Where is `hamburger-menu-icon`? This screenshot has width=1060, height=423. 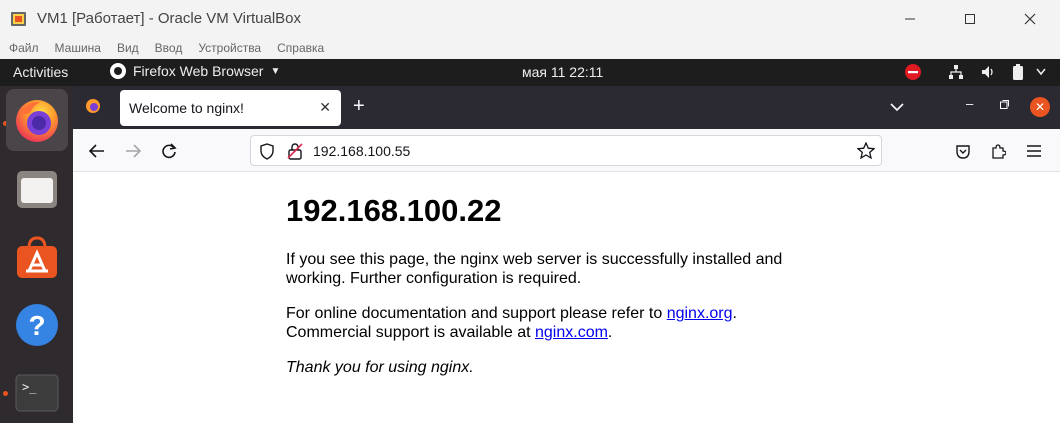 hamburger-menu-icon is located at coordinates (1034, 151).